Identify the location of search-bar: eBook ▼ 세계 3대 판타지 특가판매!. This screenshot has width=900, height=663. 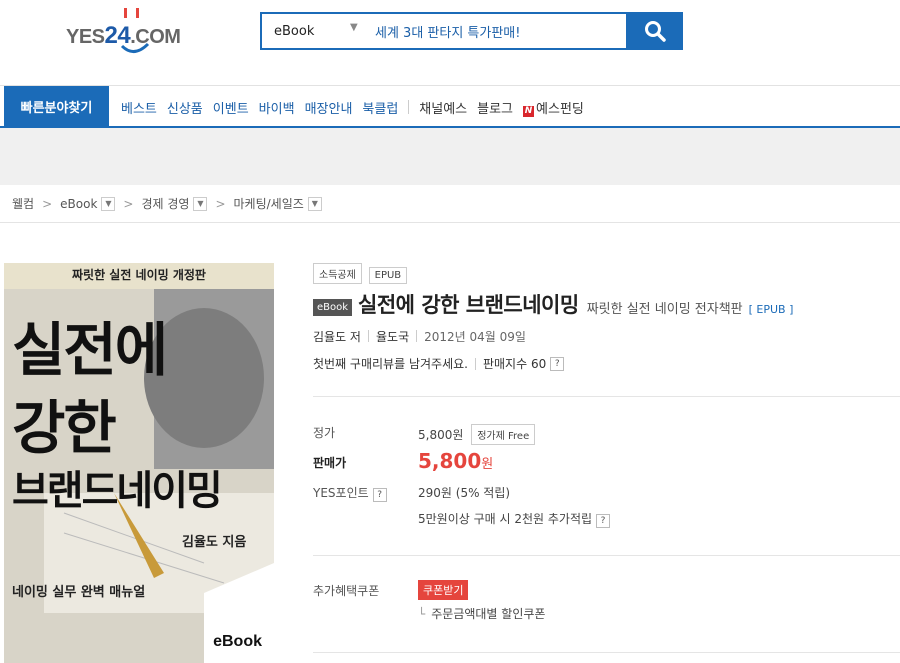
(471, 31).